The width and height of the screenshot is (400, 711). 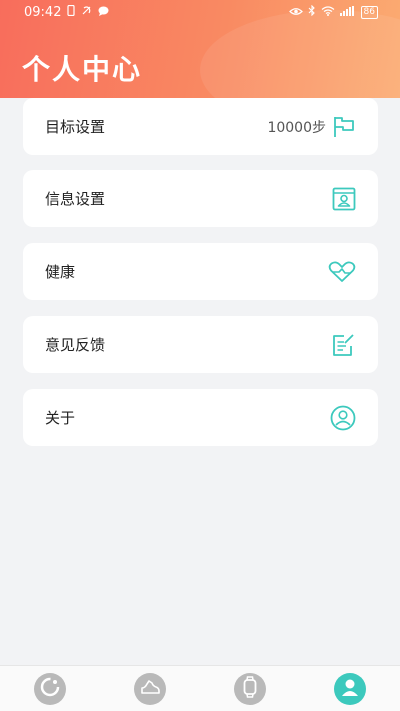 I want to click on shoe-icon, so click(x=150, y=689).